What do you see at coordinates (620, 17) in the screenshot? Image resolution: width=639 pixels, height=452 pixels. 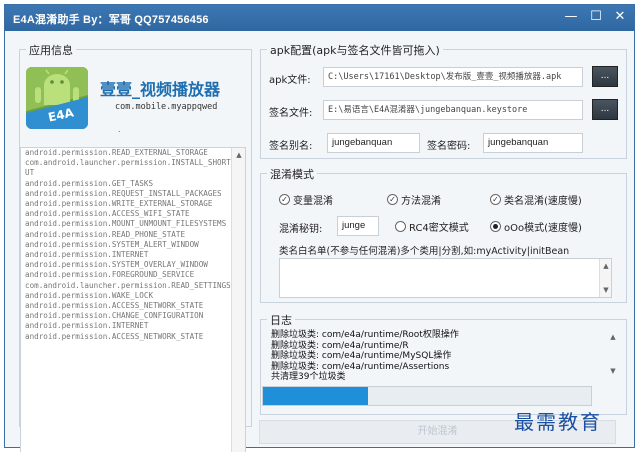 I see `close-button: ✕` at bounding box center [620, 17].